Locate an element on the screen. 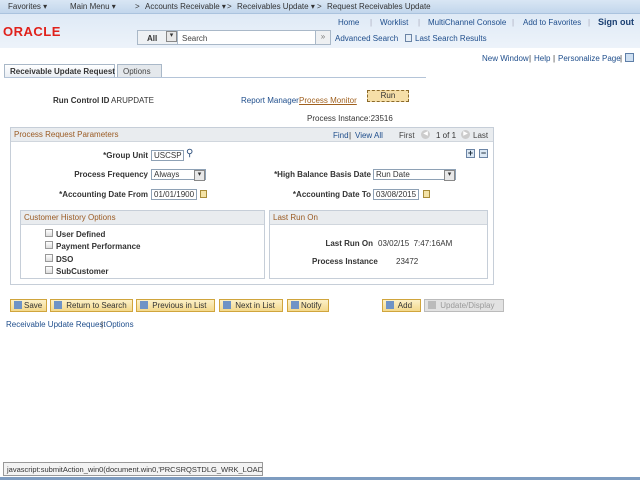  sign-out-link: Sign out is located at coordinates (616, 22).